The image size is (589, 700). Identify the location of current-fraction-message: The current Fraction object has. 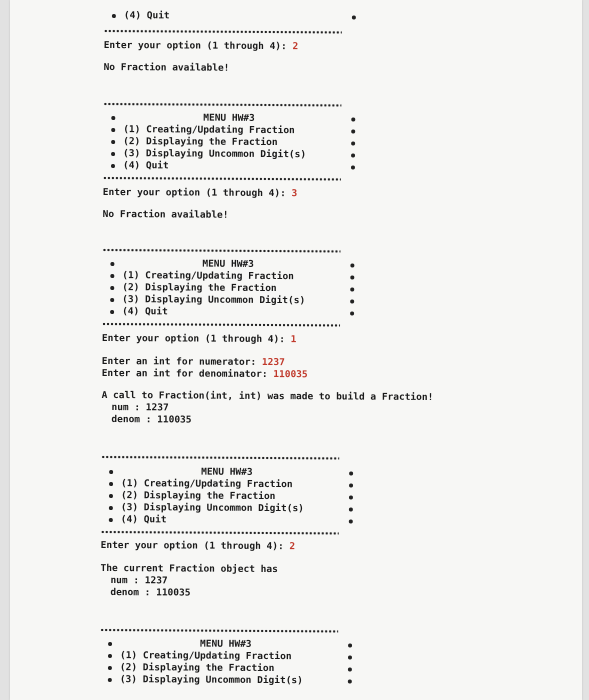
(189, 569).